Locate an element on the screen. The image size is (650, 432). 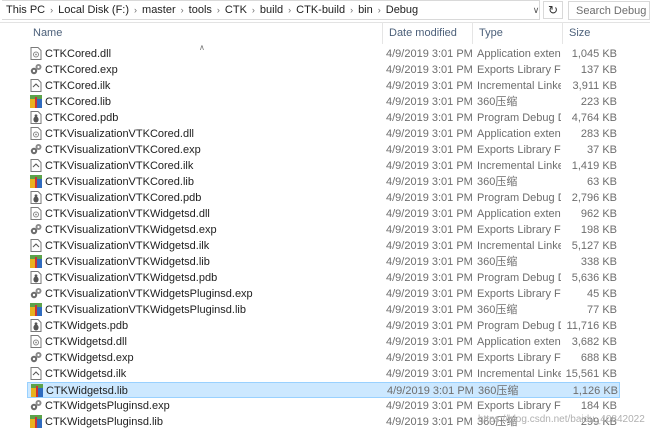
file-name: CTKVisualizationVTKWidgetsPluginsd.exp is located at coordinates (149, 294).